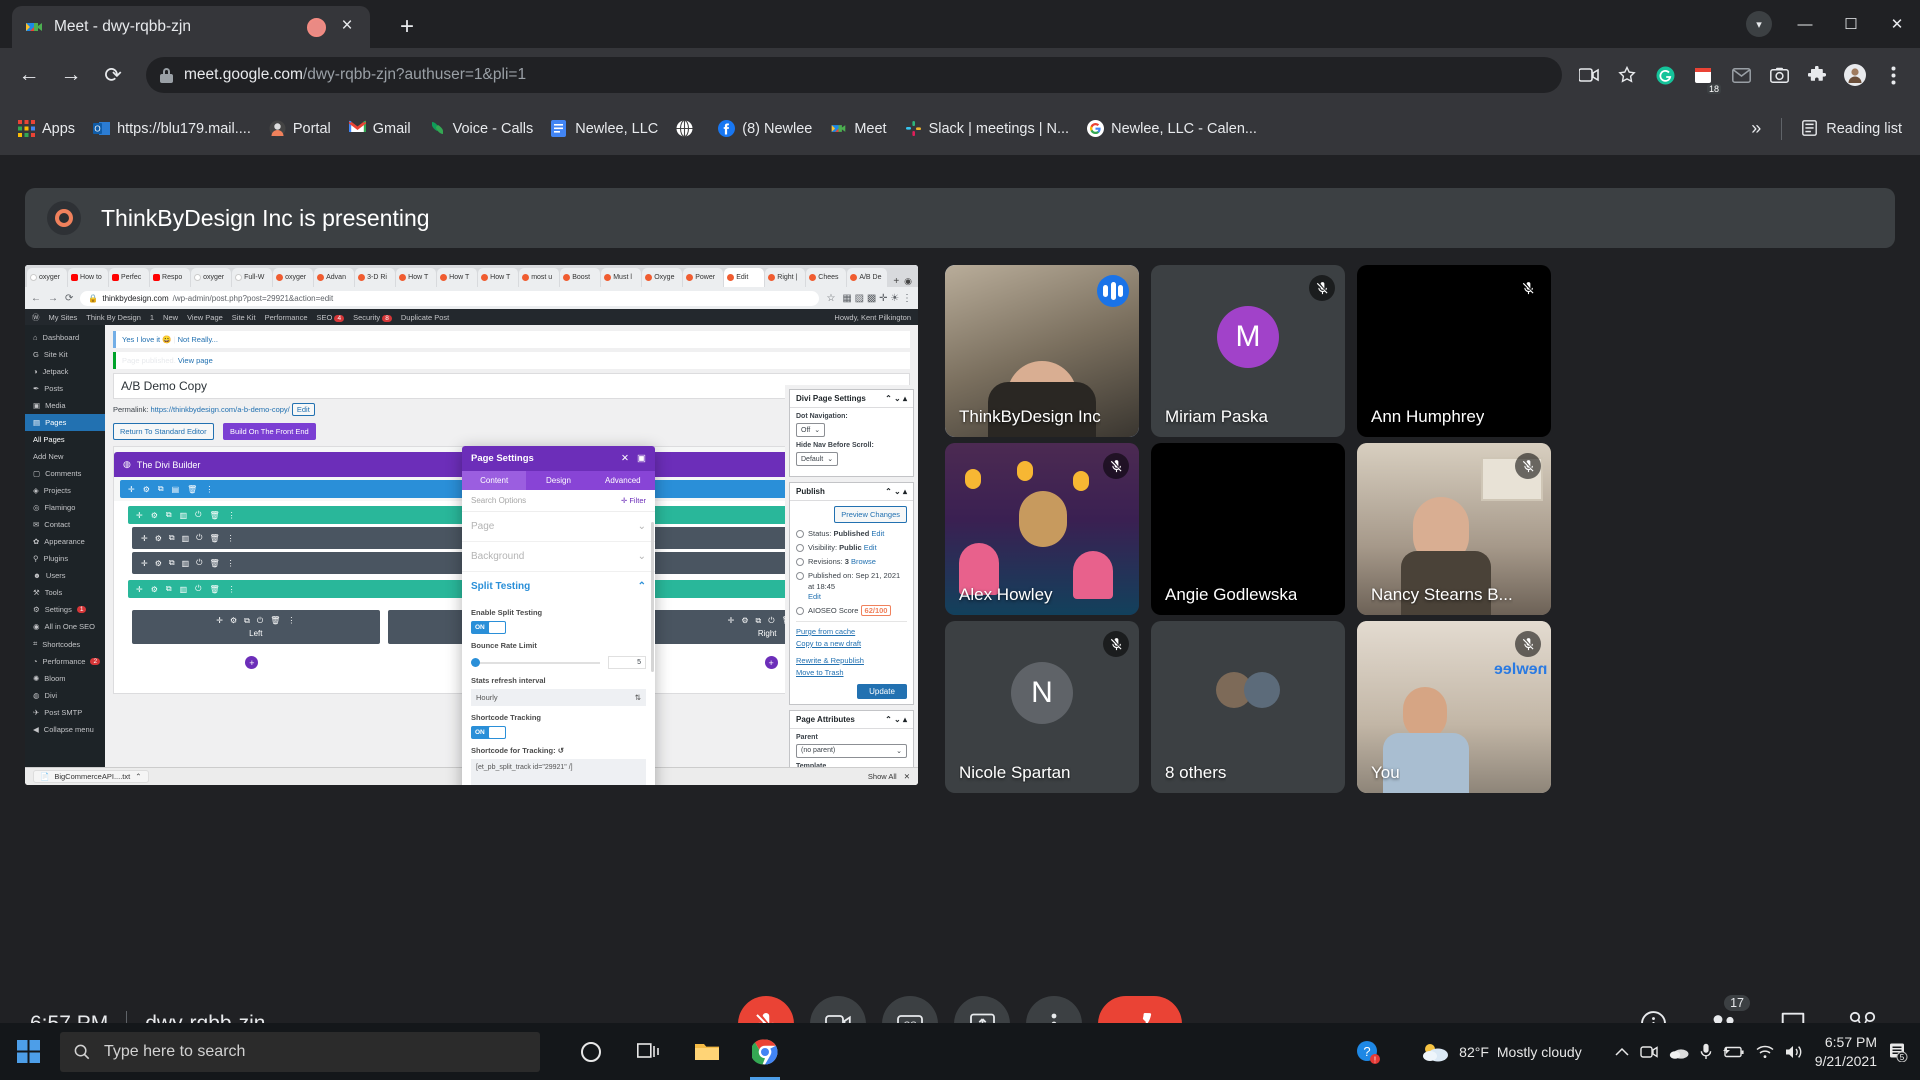 The width and height of the screenshot is (1920, 1080). I want to click on grammarly-icon, so click(1665, 75).